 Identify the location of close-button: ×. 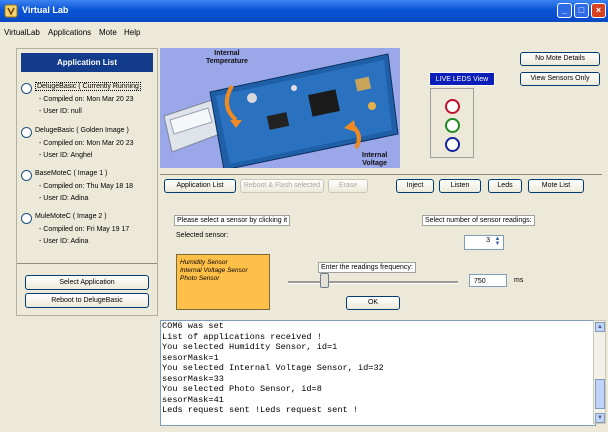
(598, 10).